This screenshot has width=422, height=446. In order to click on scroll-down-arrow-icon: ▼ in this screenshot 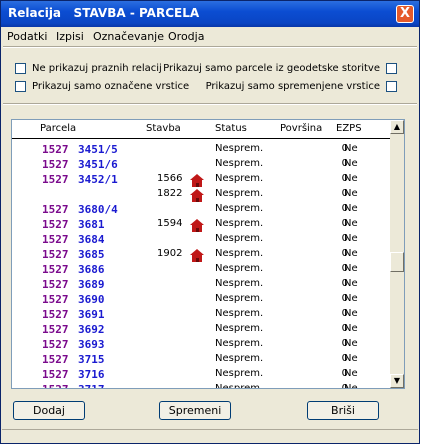, I will do `click(397, 381)`.